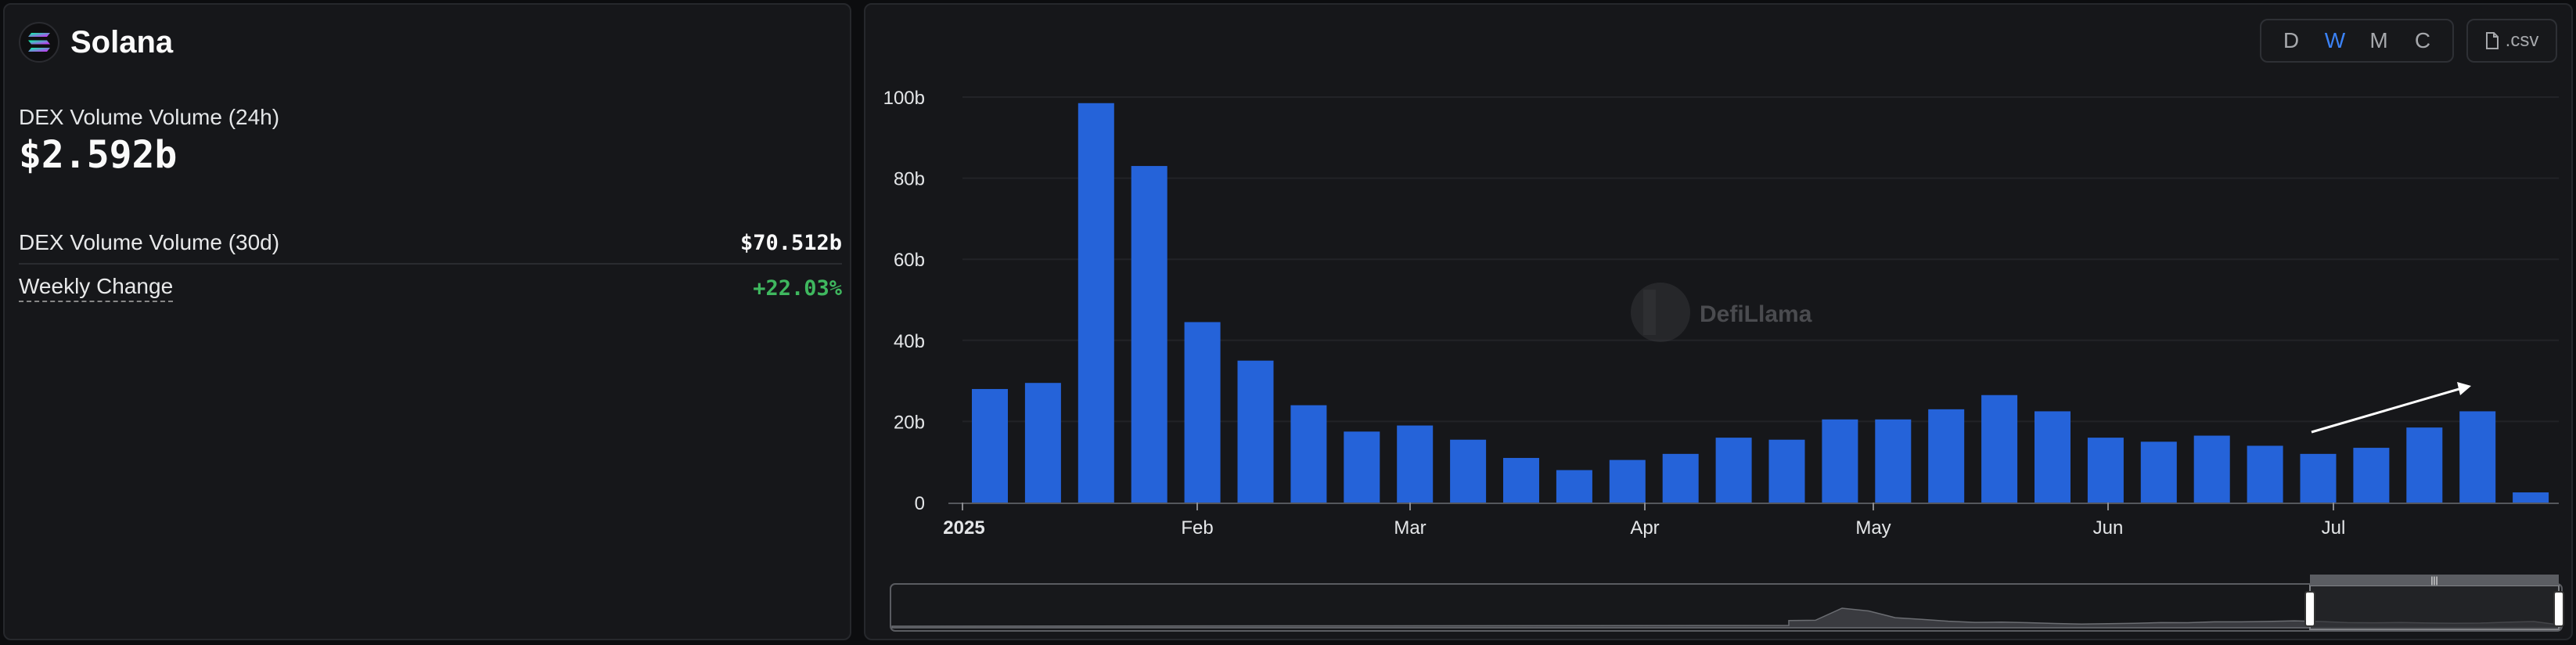 The image size is (2576, 645). I want to click on y-tick-label: 20b, so click(909, 423).